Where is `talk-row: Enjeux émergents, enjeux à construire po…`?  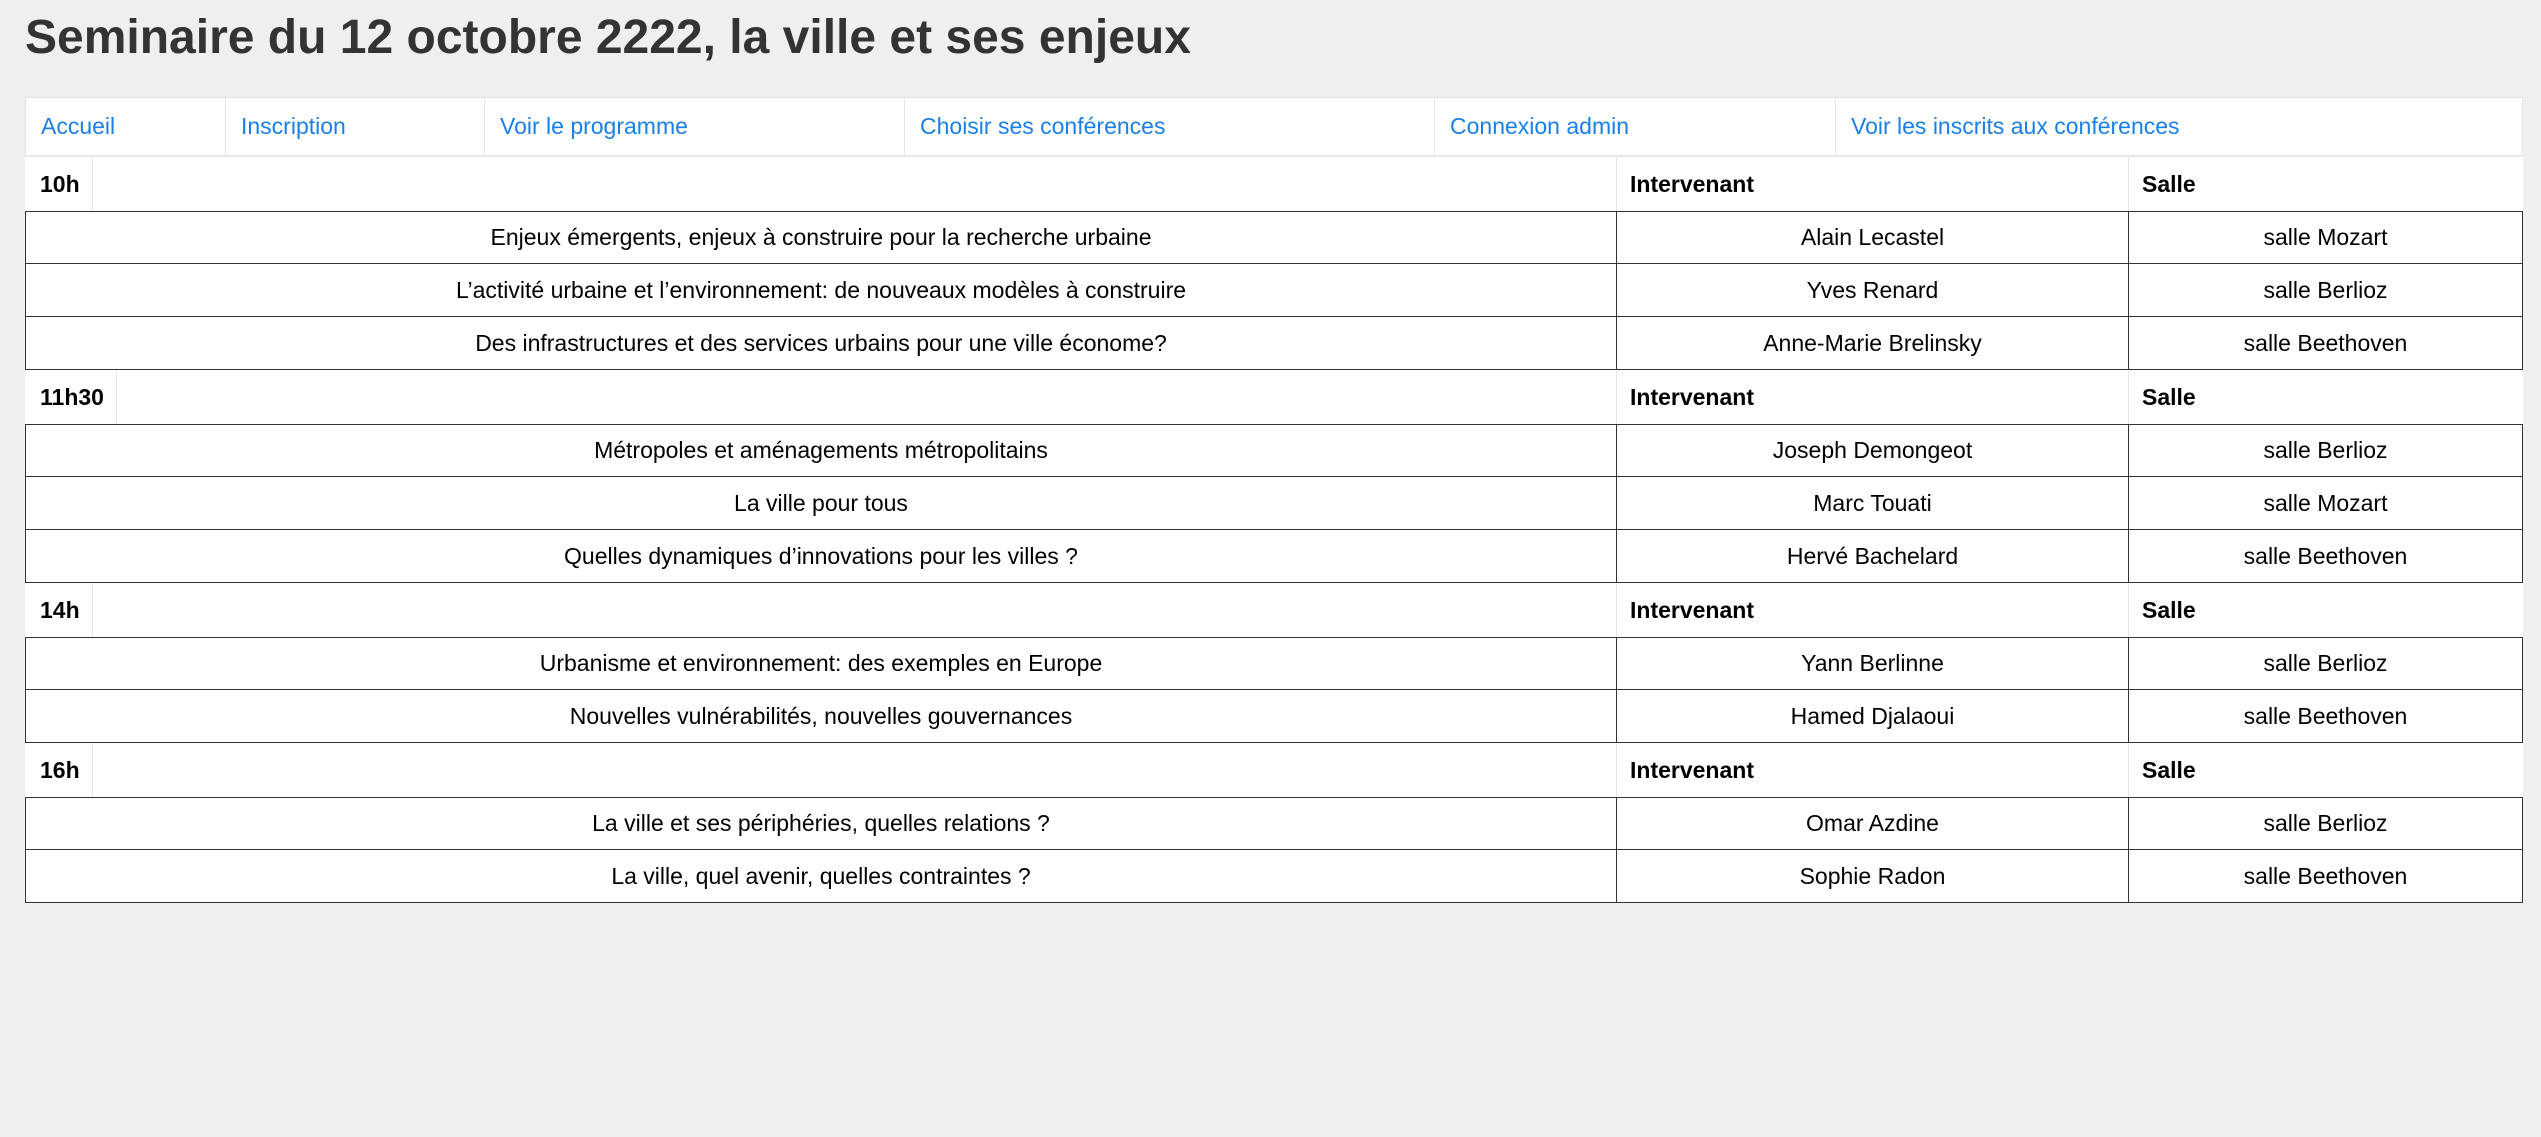 talk-row: Enjeux émergents, enjeux à construire po… is located at coordinates (1274, 237).